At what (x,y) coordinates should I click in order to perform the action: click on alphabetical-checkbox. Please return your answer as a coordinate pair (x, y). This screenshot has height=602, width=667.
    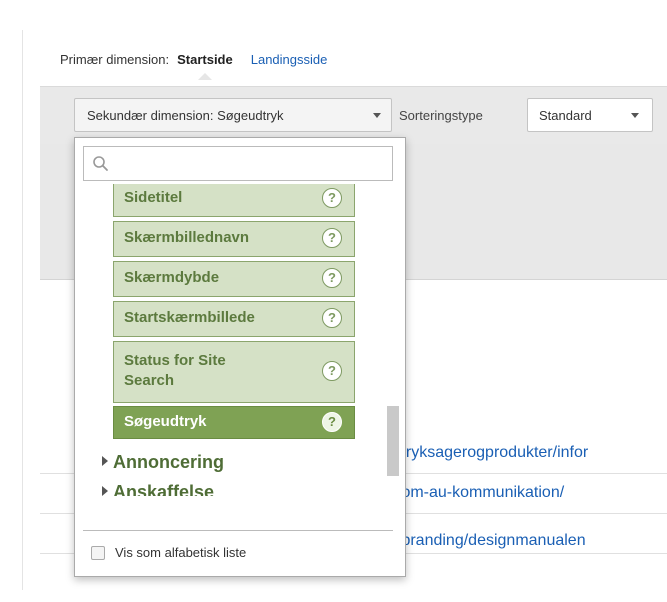
    Looking at the image, I should click on (98, 552).